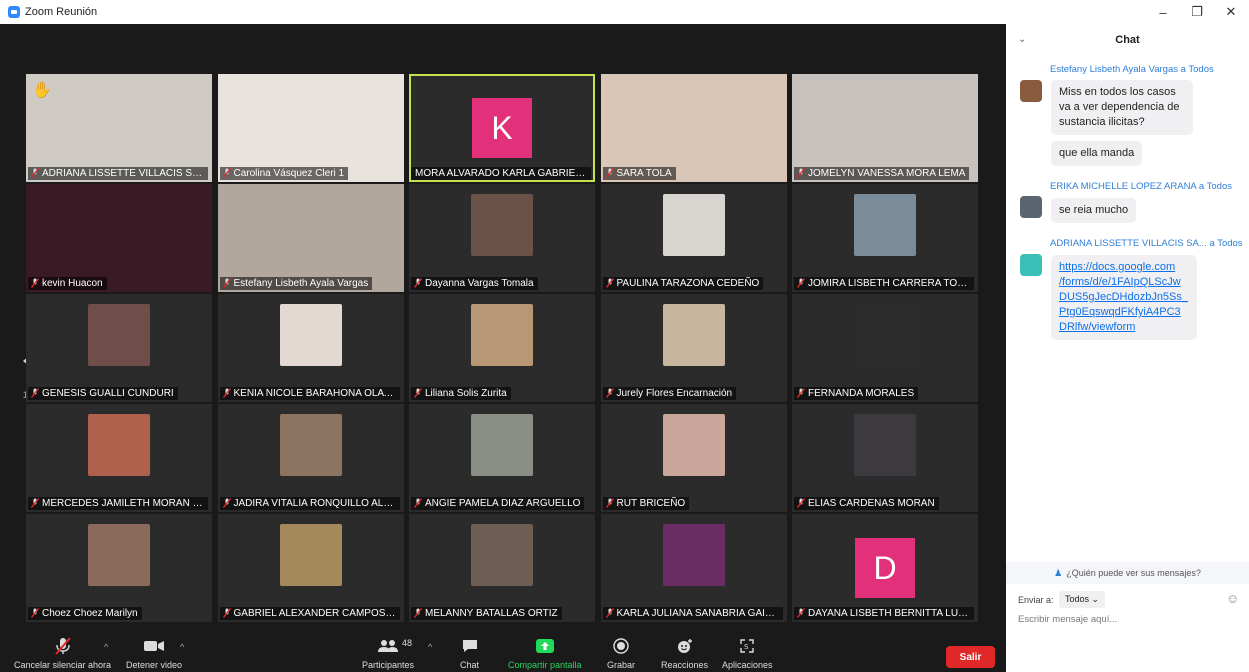 This screenshot has width=1249, height=672. Describe the element at coordinates (63, 665) in the screenshot. I see `unmute-label: Cancelar silenciar ahora` at that location.